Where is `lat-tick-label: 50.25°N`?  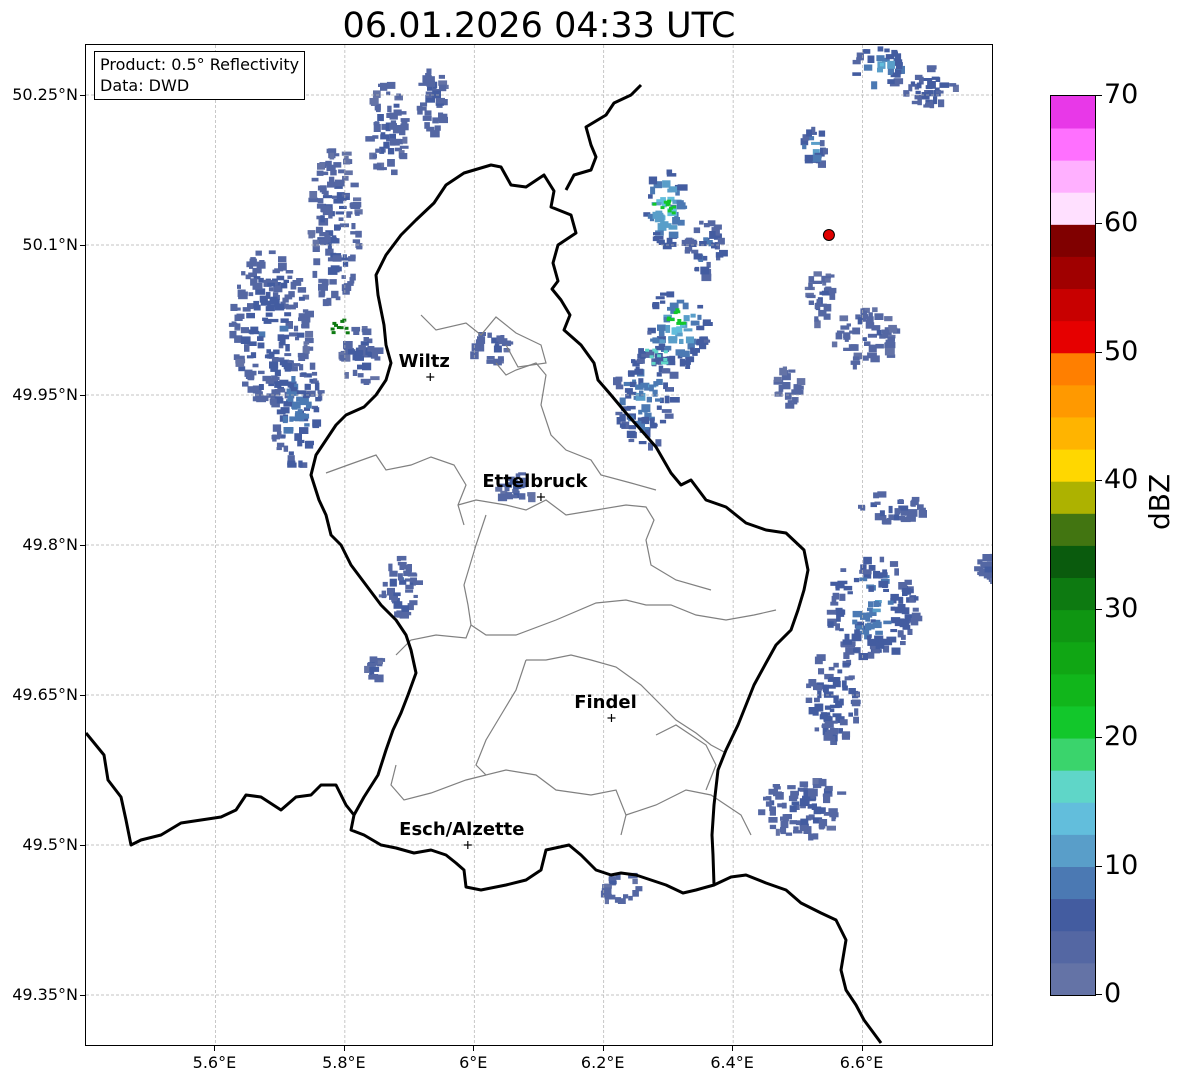
lat-tick-label: 50.25°N is located at coordinates (45, 94).